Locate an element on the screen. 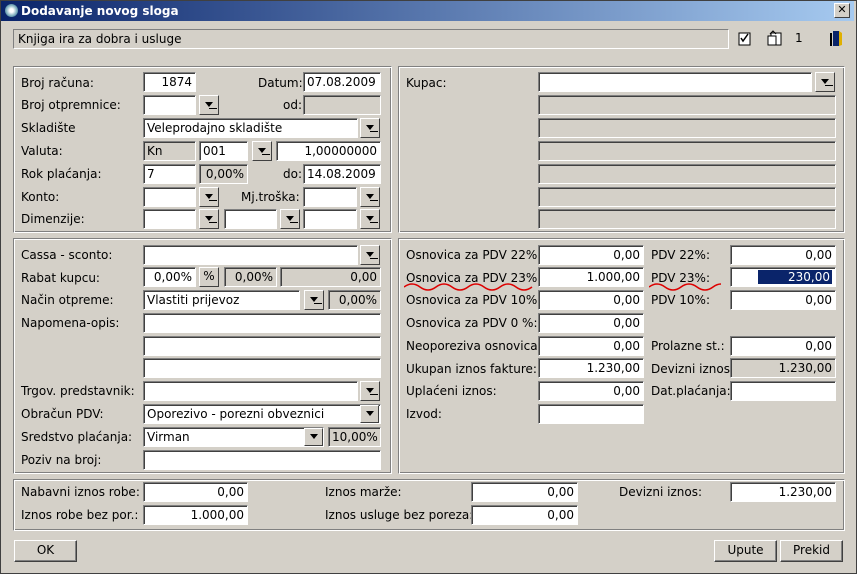  sredstvo-placanja-select: Virman is located at coordinates (233, 437).